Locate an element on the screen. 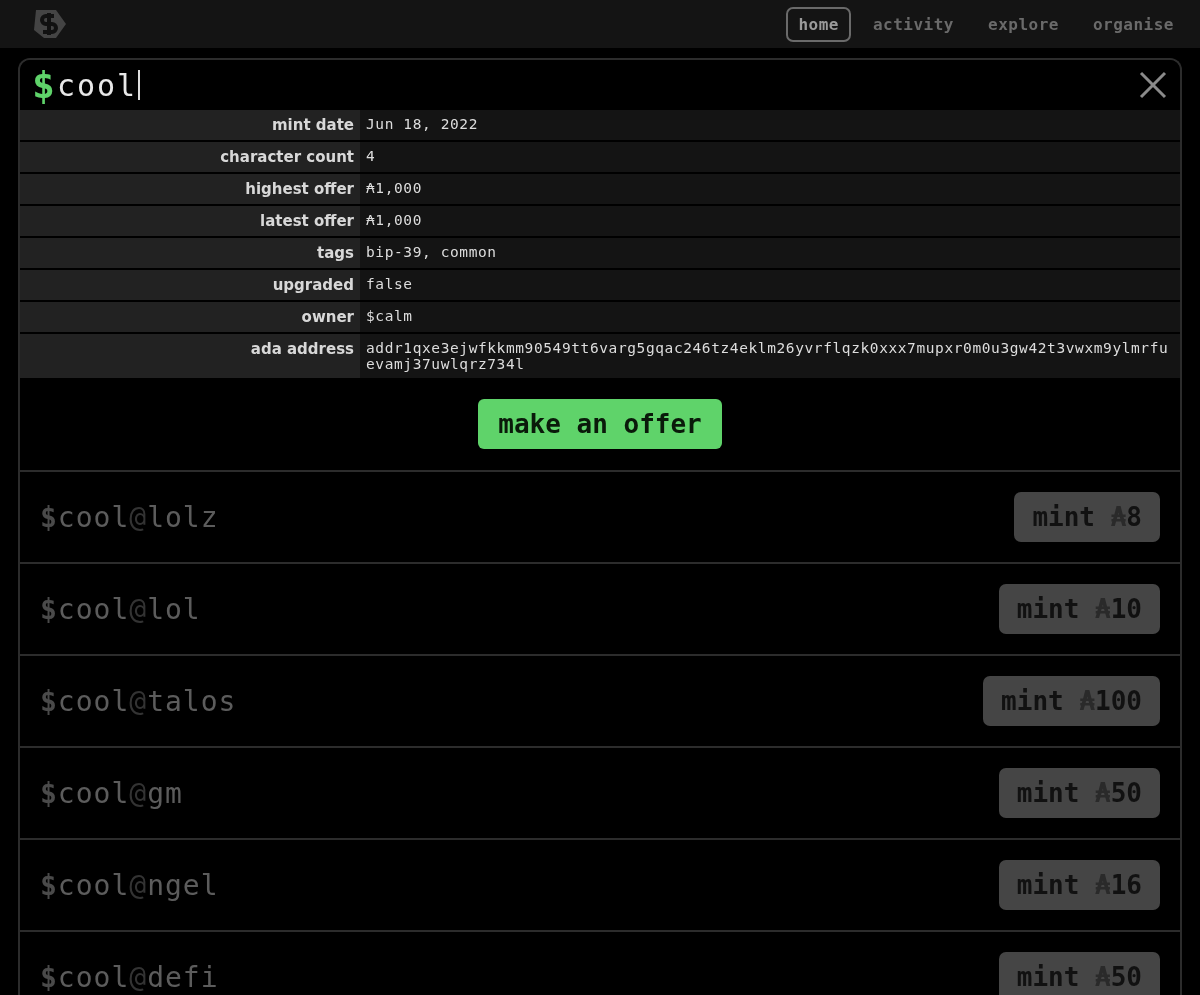 The image size is (1200, 995). detail-label: upgraded is located at coordinates (190, 285).